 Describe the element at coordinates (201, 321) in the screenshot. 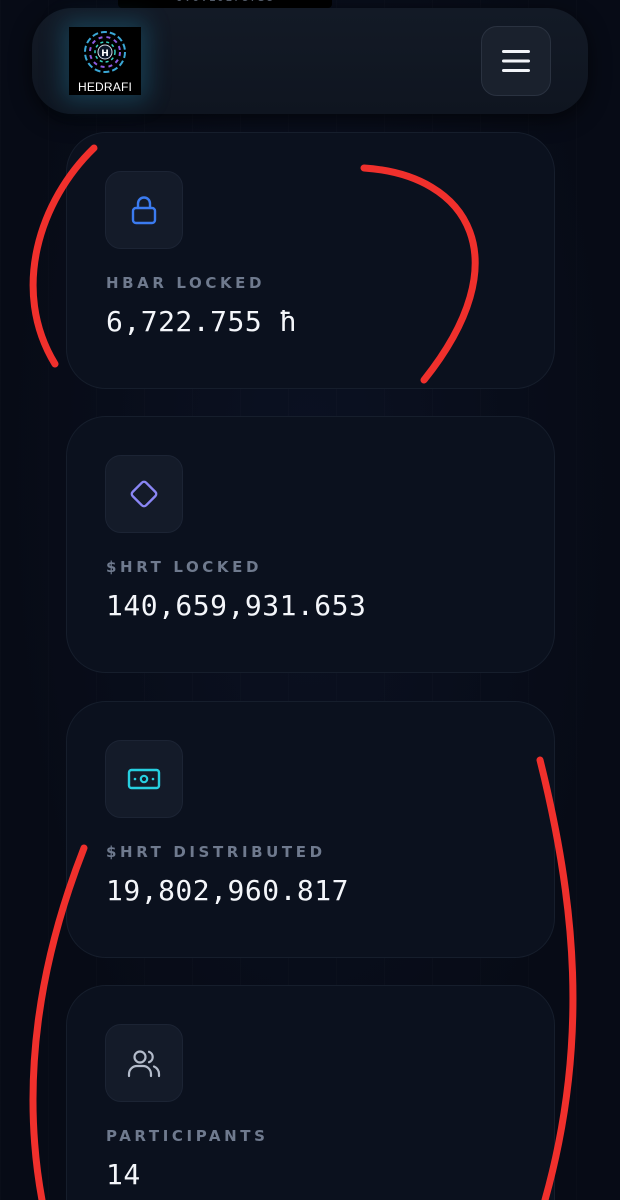

I see `stat-value: 6,722.755 ħ` at that location.